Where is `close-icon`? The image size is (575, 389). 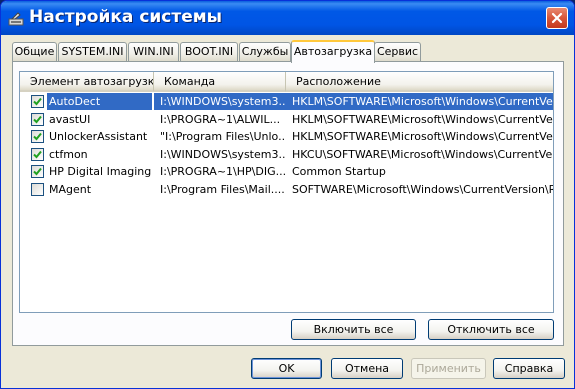 close-icon is located at coordinates (557, 18).